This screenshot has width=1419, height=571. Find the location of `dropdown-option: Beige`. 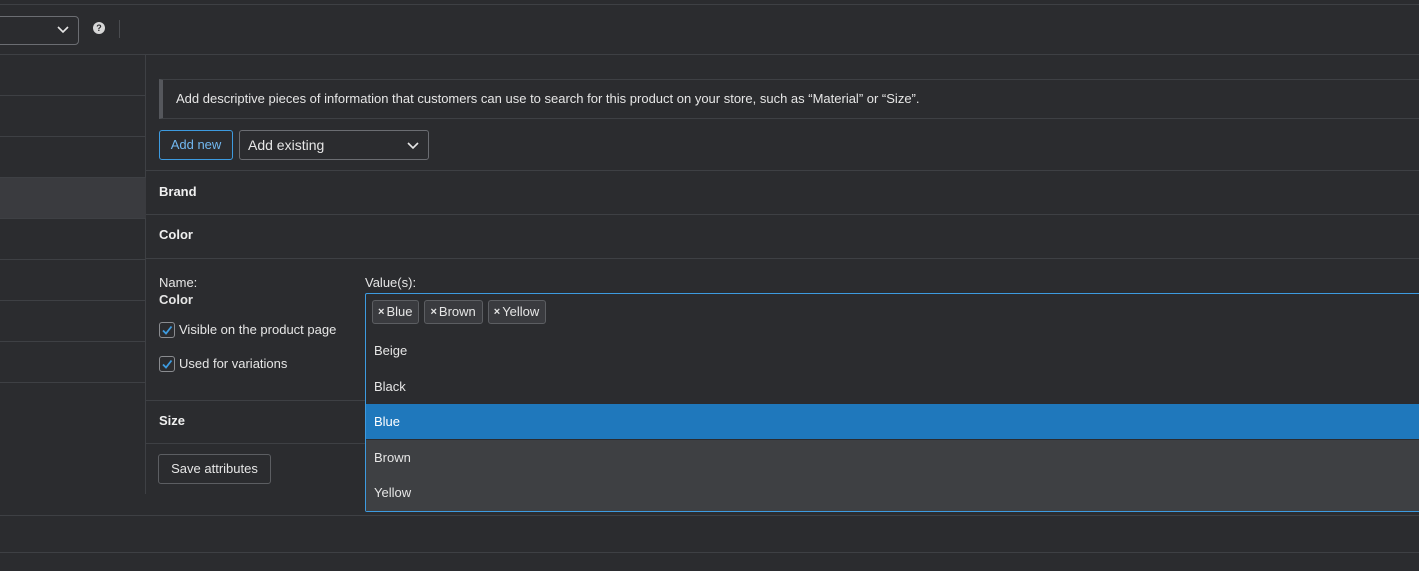

dropdown-option: Beige is located at coordinates (892, 350).